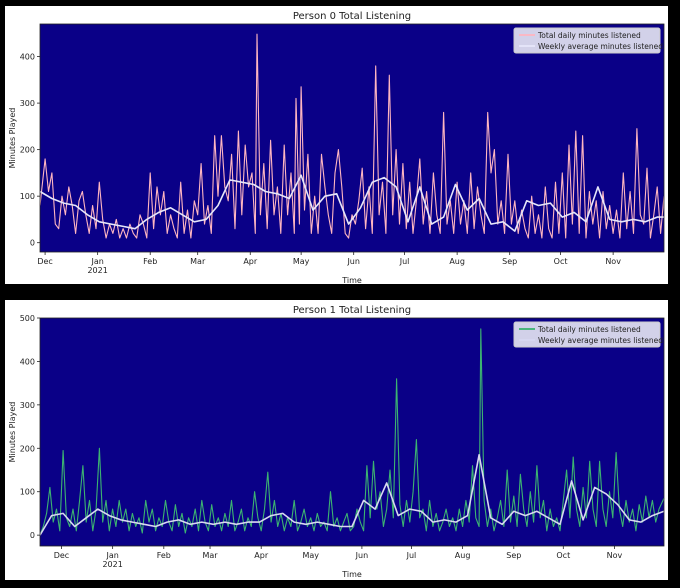 This screenshot has width=680, height=588. I want to click on chart-title: Person 1 Total Listening, so click(352, 310).